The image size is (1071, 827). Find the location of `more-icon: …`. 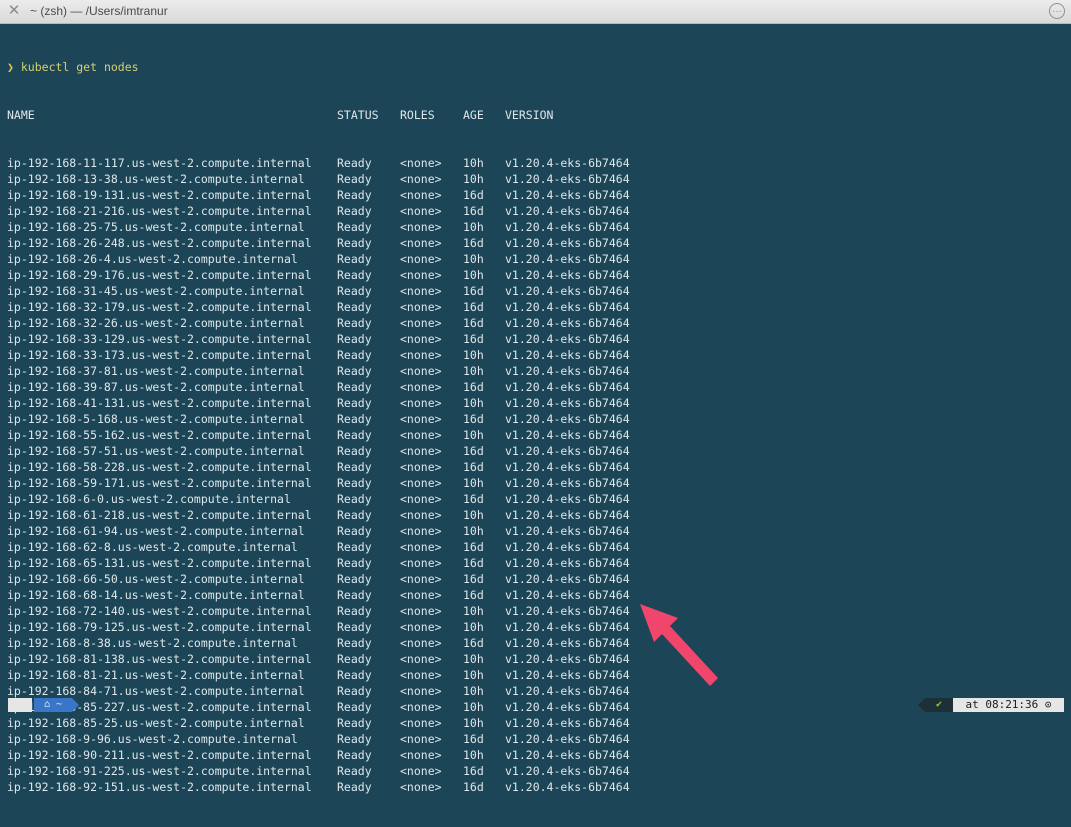

more-icon: … is located at coordinates (1057, 11).